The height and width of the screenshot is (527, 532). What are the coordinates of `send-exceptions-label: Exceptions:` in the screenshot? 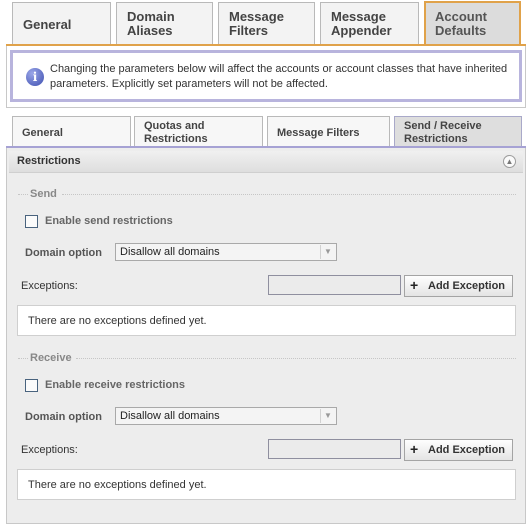 It's located at (49, 286).